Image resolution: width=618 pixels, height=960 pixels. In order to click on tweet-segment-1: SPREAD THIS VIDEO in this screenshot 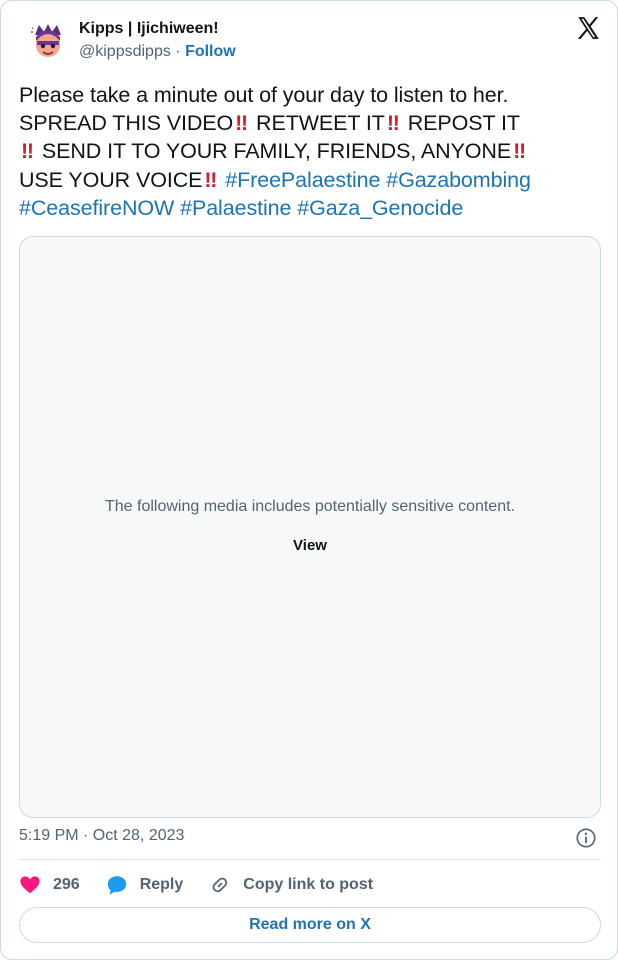, I will do `click(126, 123)`.